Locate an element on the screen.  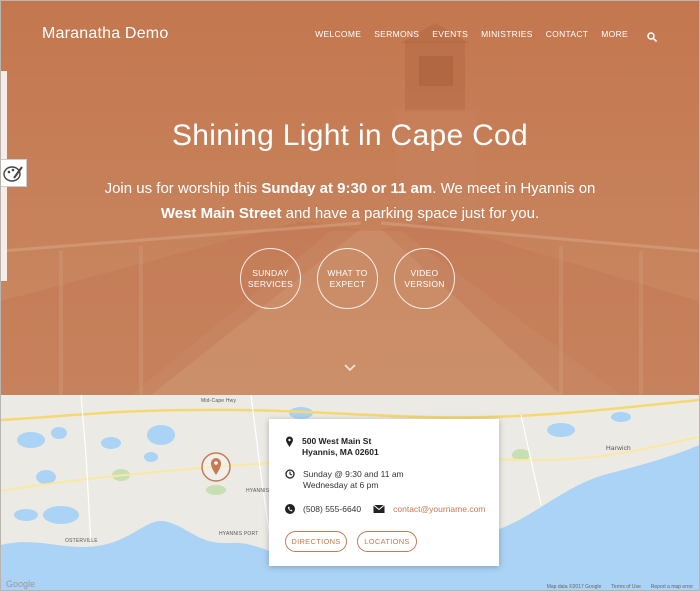
customizer-toggle is located at coordinates (14, 173).